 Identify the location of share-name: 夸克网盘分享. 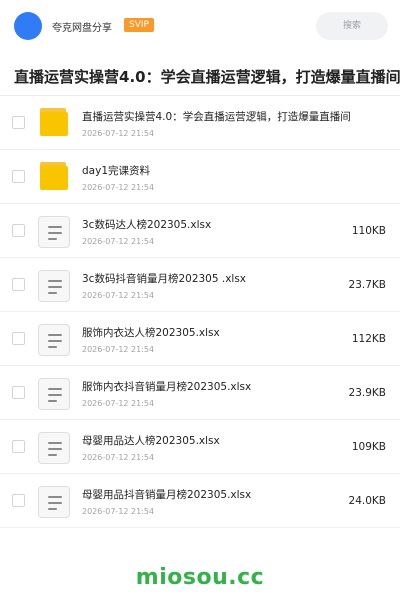
(82, 28).